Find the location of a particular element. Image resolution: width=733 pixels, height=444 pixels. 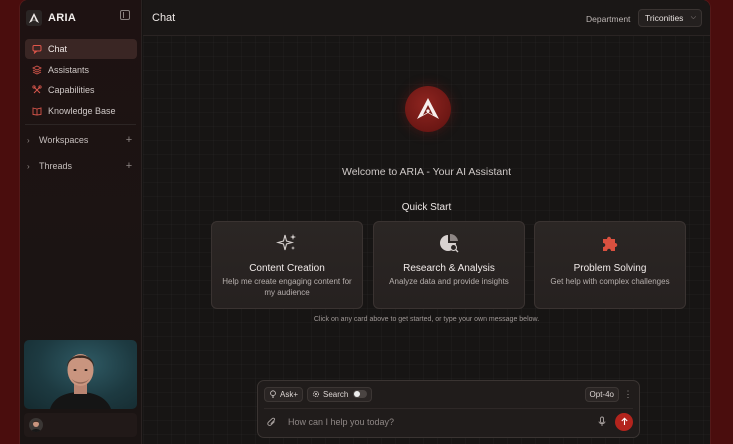

chart-search-icon is located at coordinates (449, 243).